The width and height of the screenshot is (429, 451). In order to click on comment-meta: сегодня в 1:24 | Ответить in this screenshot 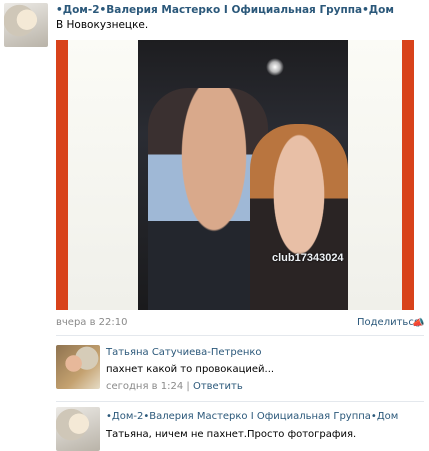, I will do `click(174, 386)`.